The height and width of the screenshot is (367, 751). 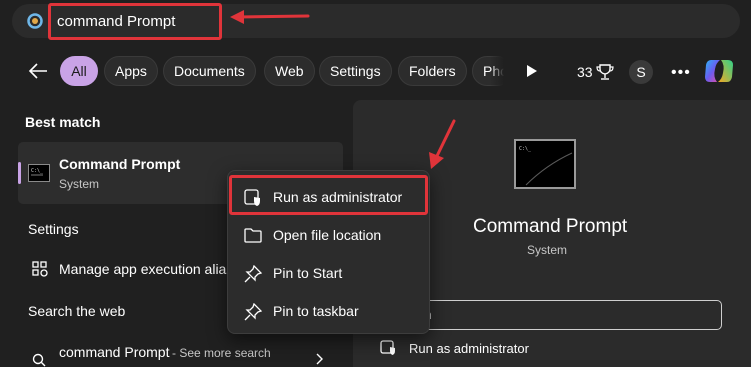 I want to click on app-settings-icon, so click(x=40, y=269).